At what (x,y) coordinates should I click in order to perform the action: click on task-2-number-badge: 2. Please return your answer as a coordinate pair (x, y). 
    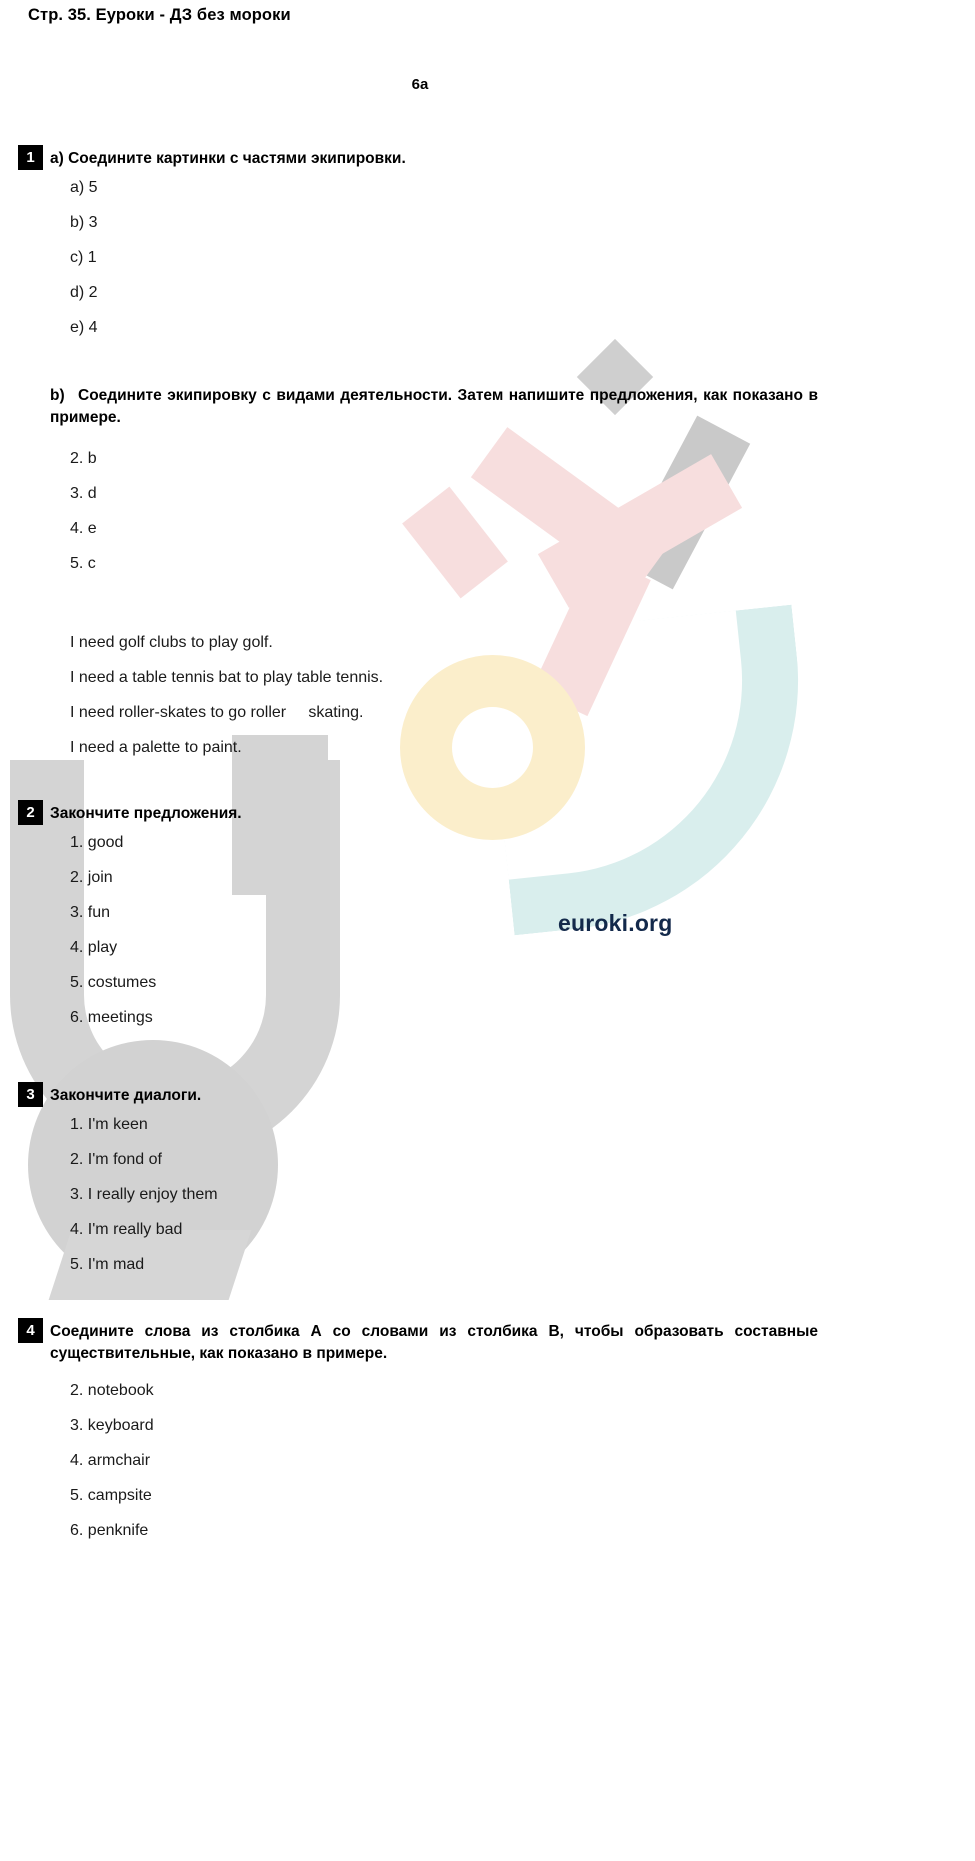
    Looking at the image, I should click on (30, 812).